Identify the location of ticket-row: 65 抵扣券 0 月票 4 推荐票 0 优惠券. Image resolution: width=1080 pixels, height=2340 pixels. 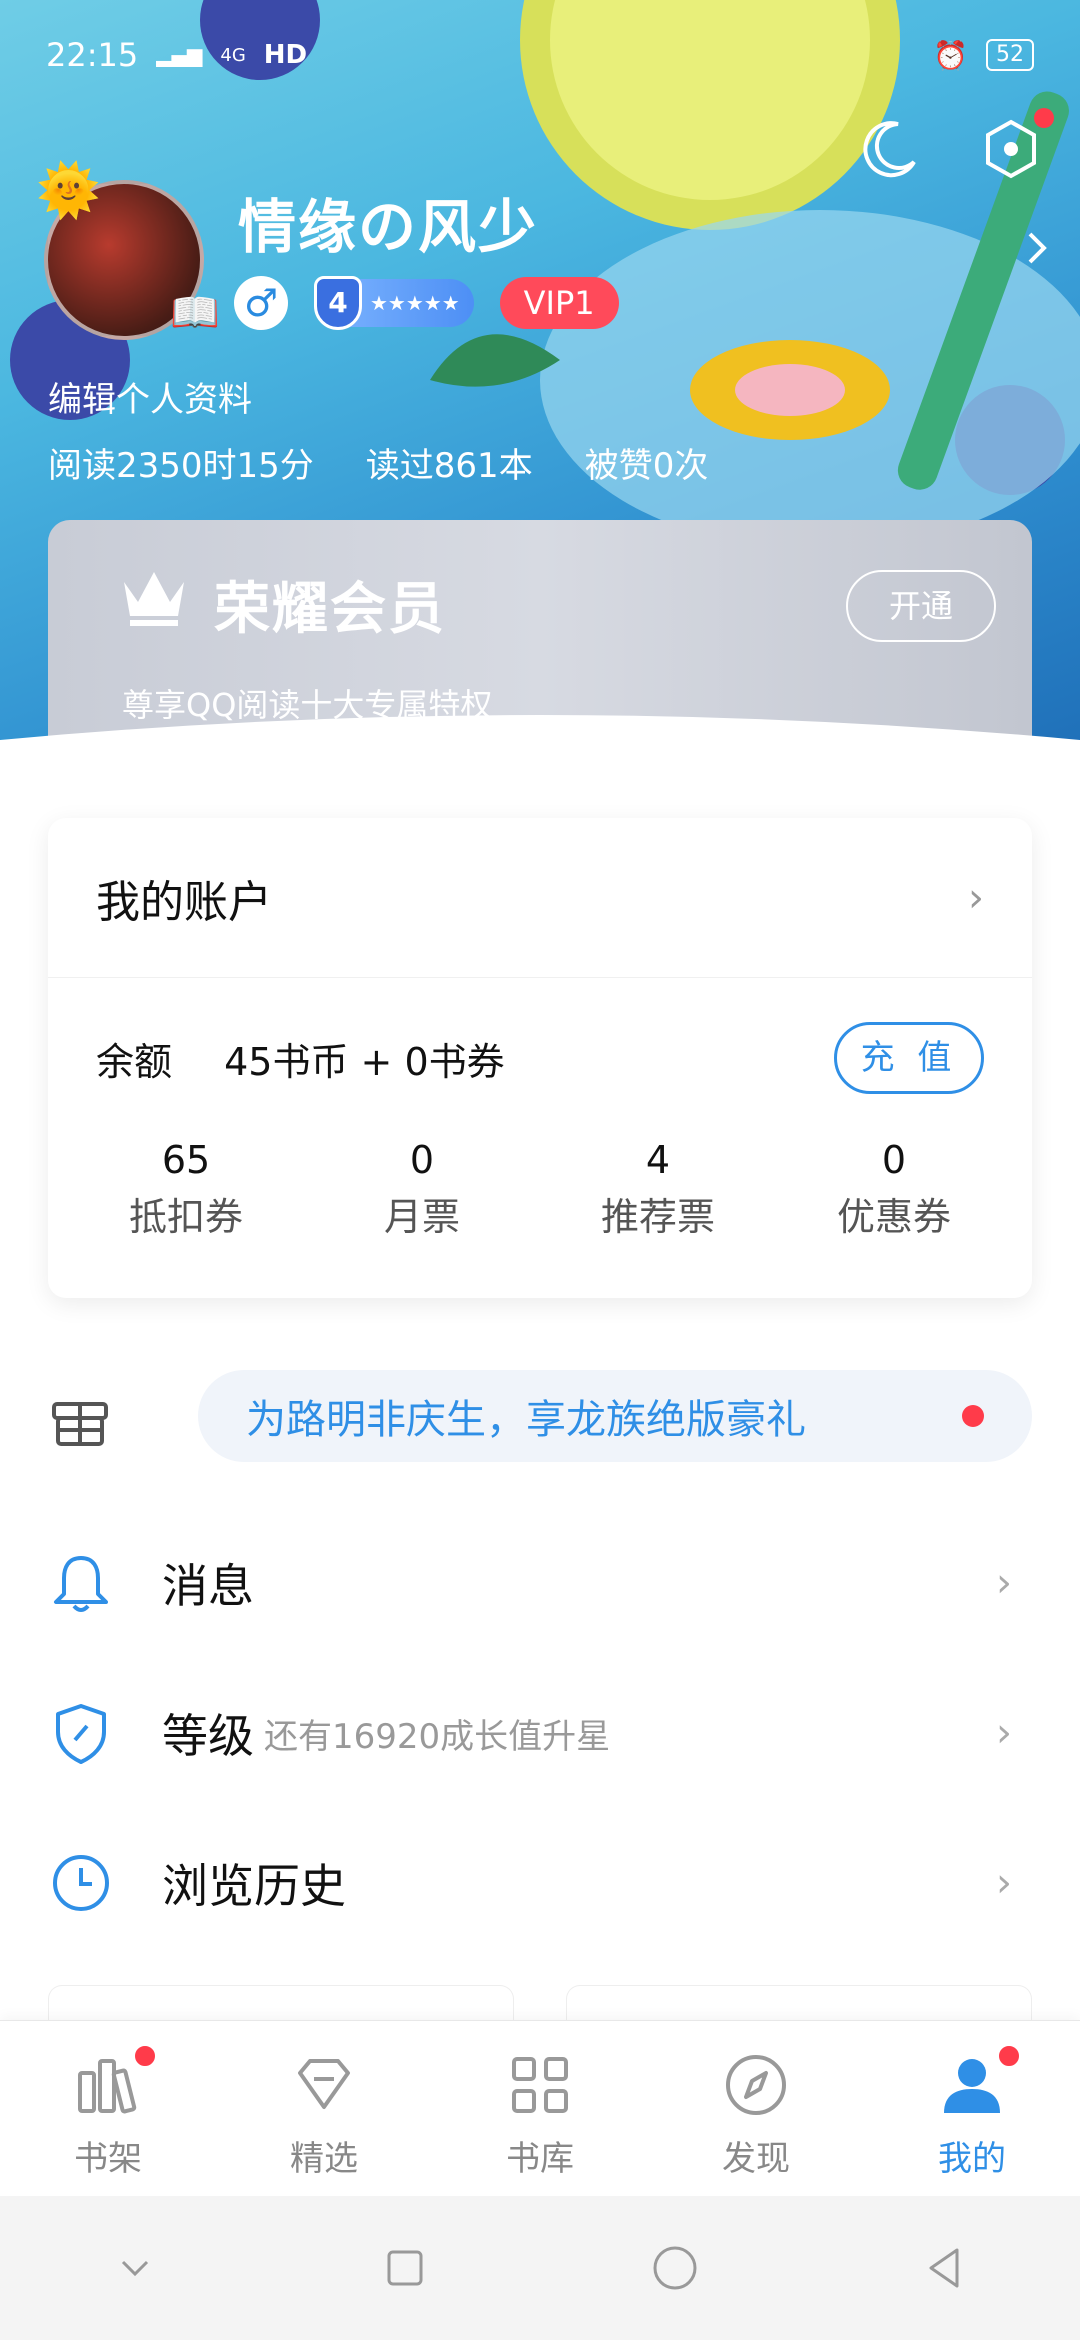
(540, 1189).